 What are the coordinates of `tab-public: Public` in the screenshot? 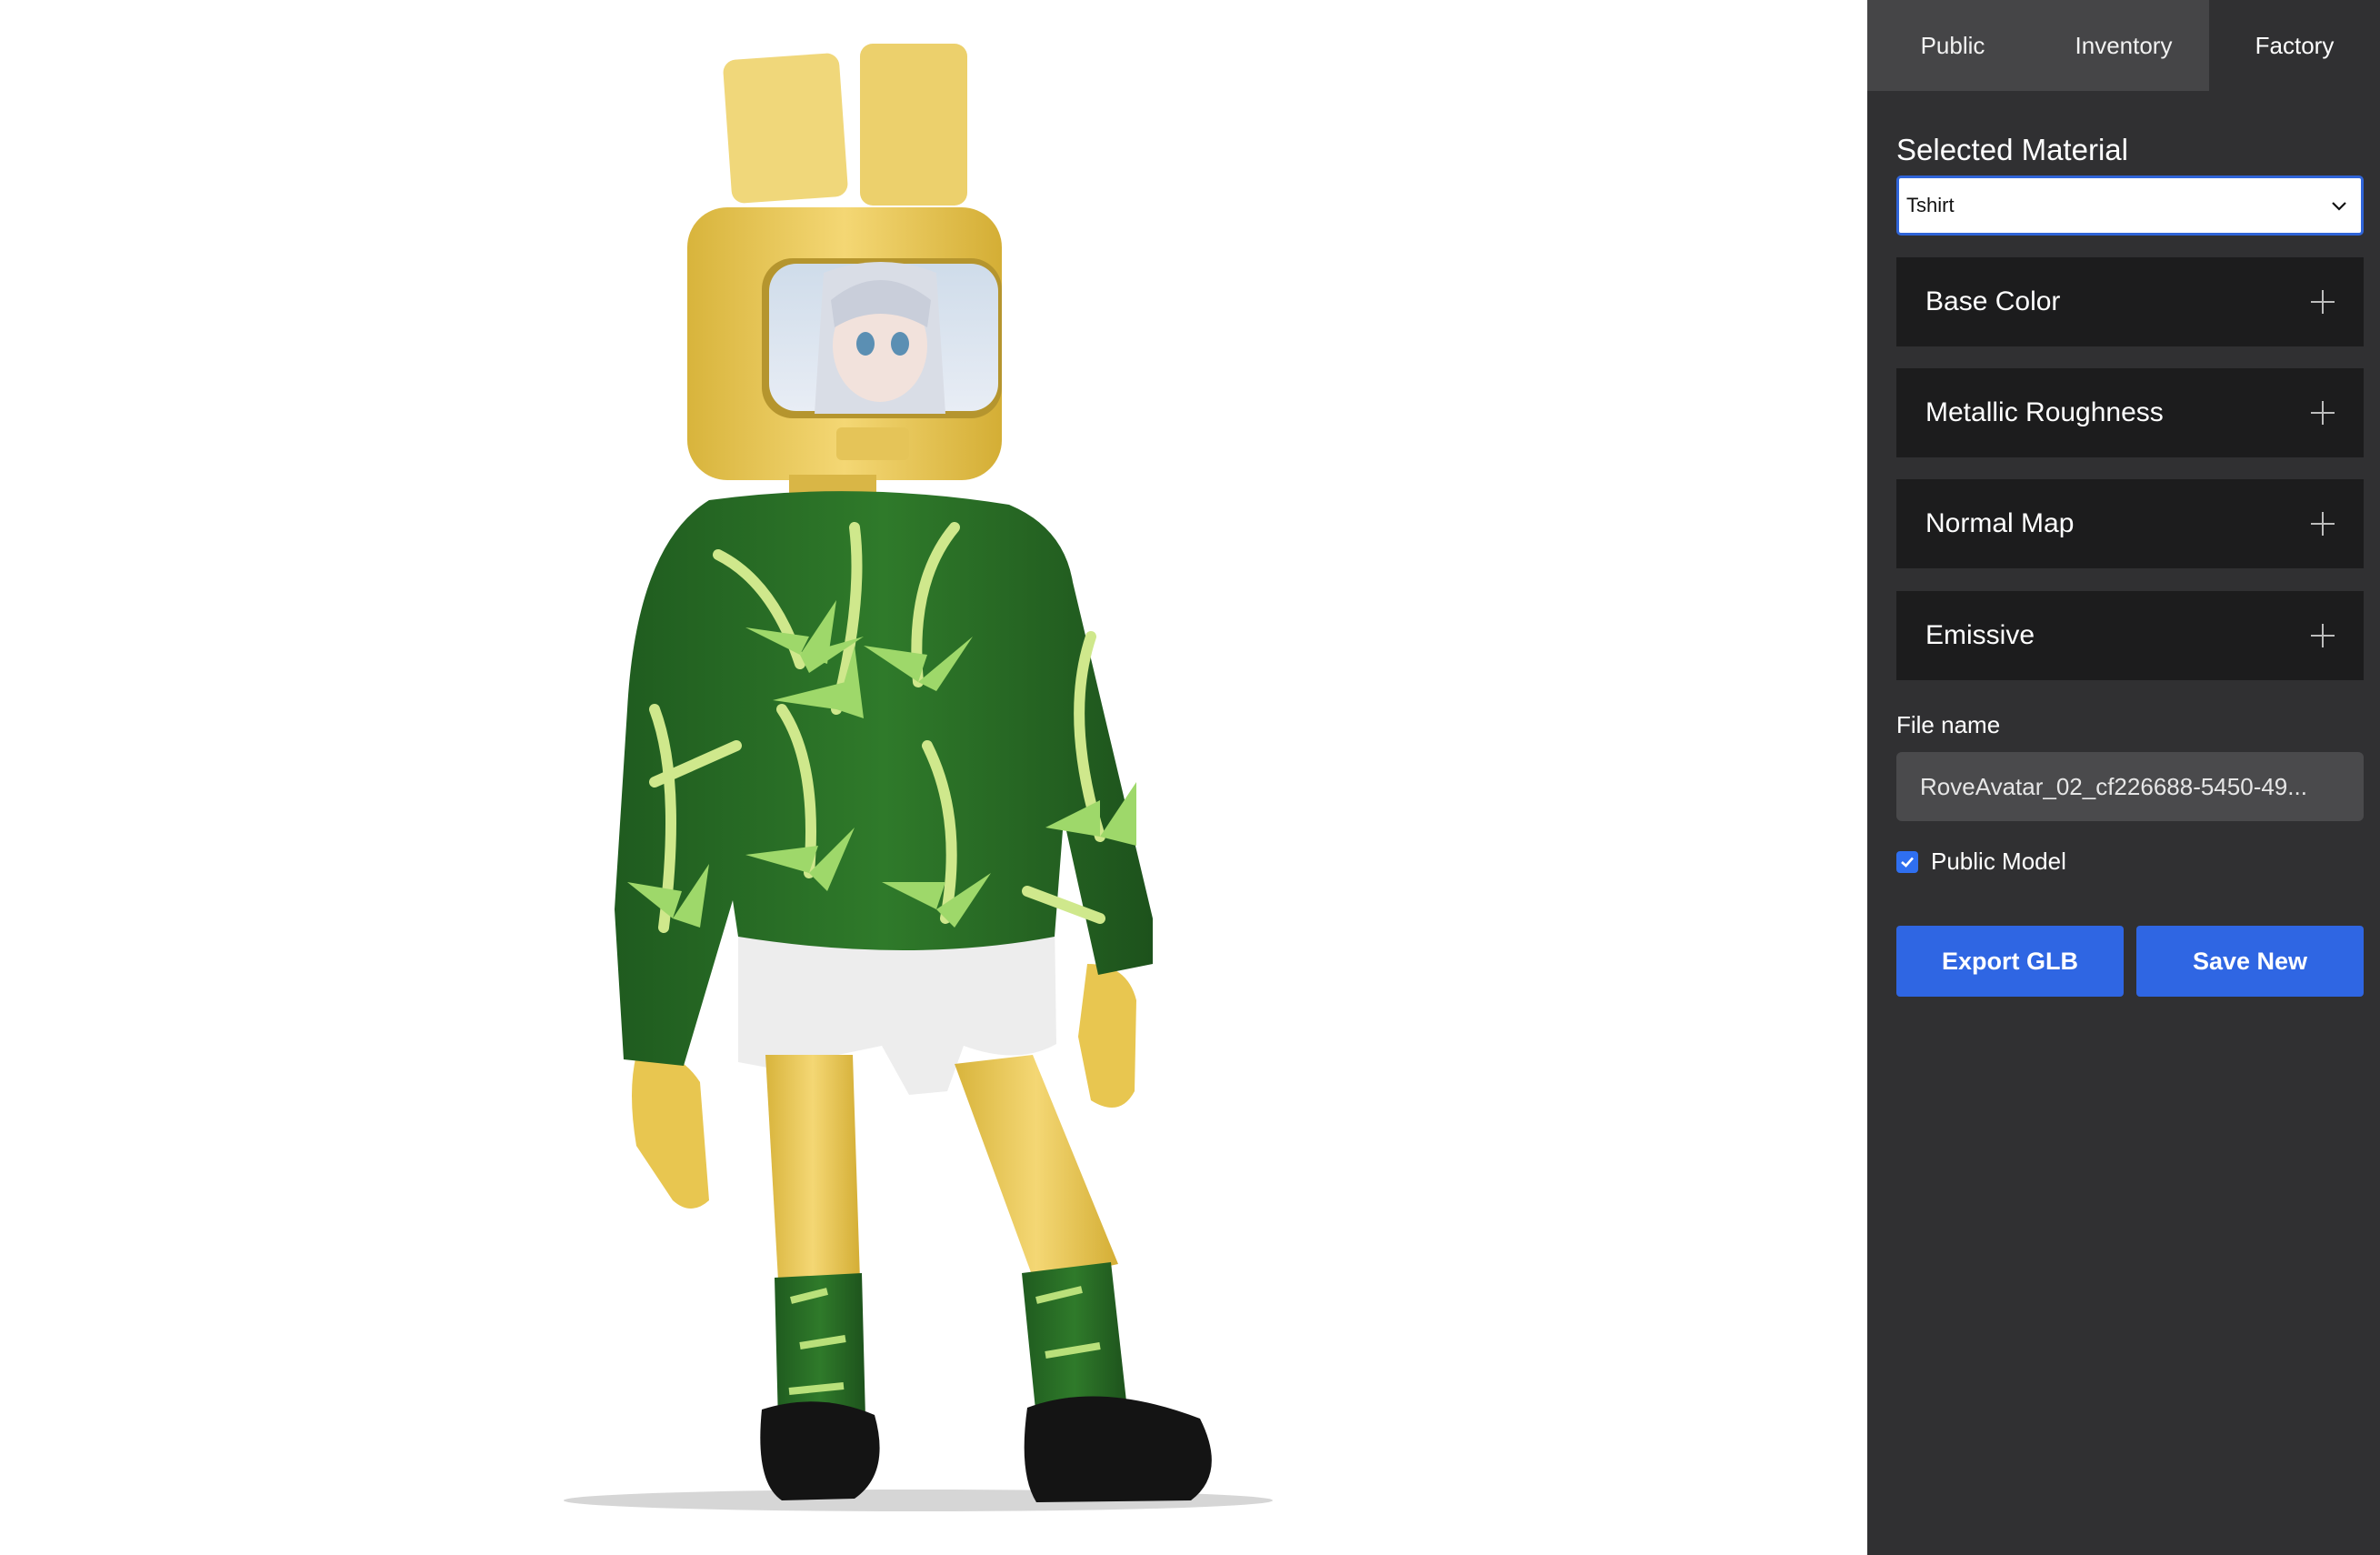 It's located at (1952, 45).